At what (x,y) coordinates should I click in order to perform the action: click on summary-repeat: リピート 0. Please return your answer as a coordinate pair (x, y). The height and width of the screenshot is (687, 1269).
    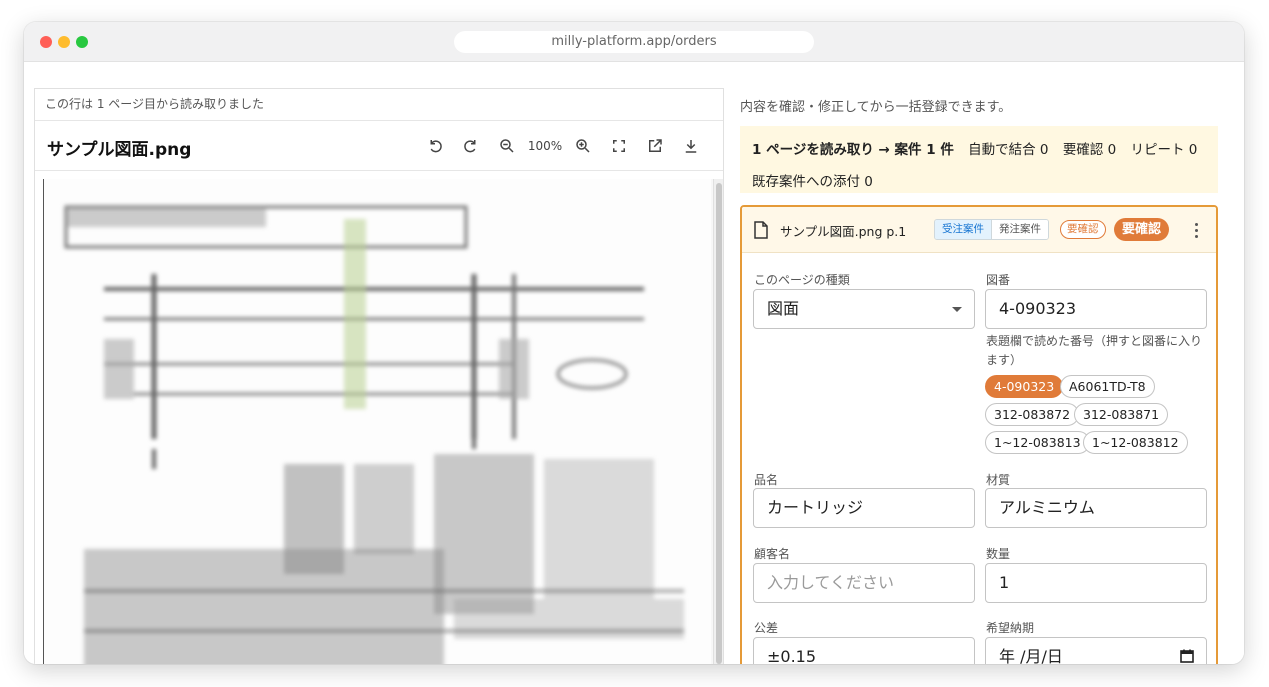
    Looking at the image, I should click on (1164, 150).